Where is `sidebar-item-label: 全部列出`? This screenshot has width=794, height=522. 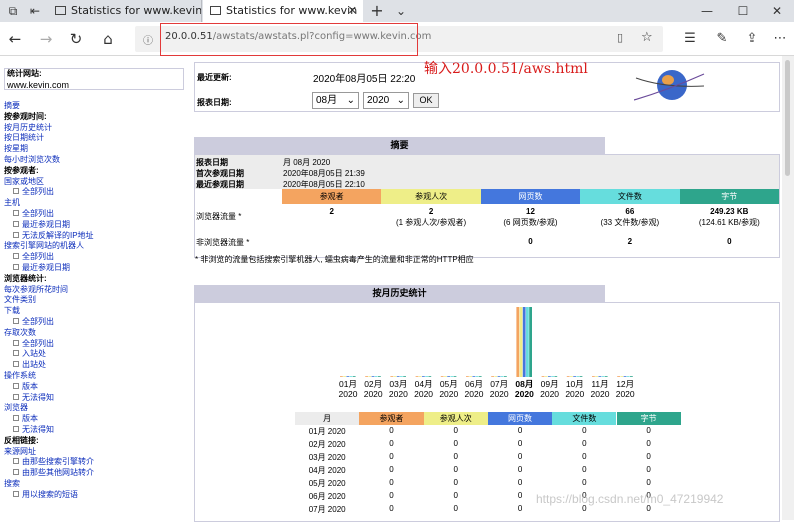
sidebar-item-label: 全部列出 is located at coordinates (38, 257).